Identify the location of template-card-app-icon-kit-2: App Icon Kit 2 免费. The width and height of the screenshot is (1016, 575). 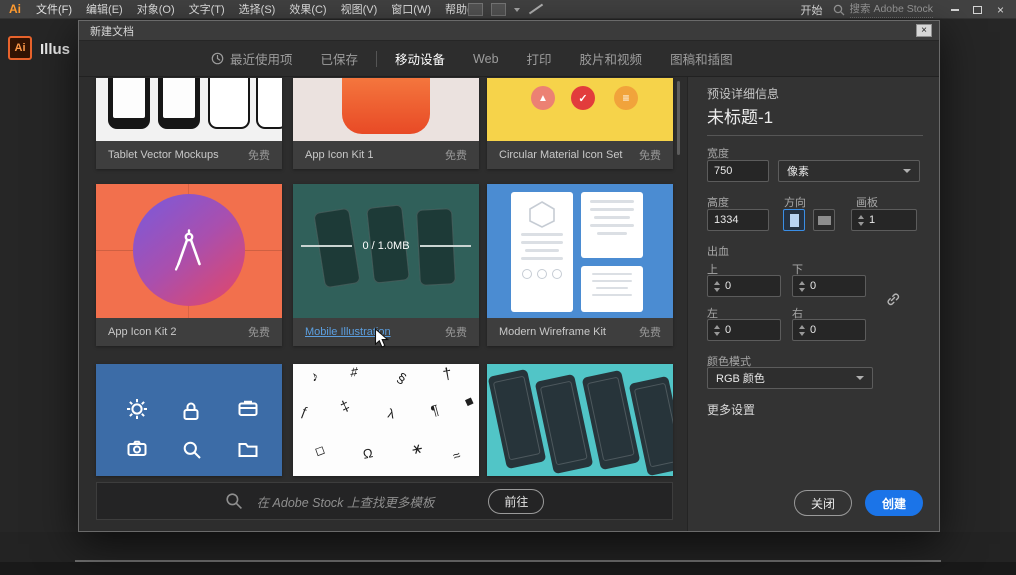
(189, 265).